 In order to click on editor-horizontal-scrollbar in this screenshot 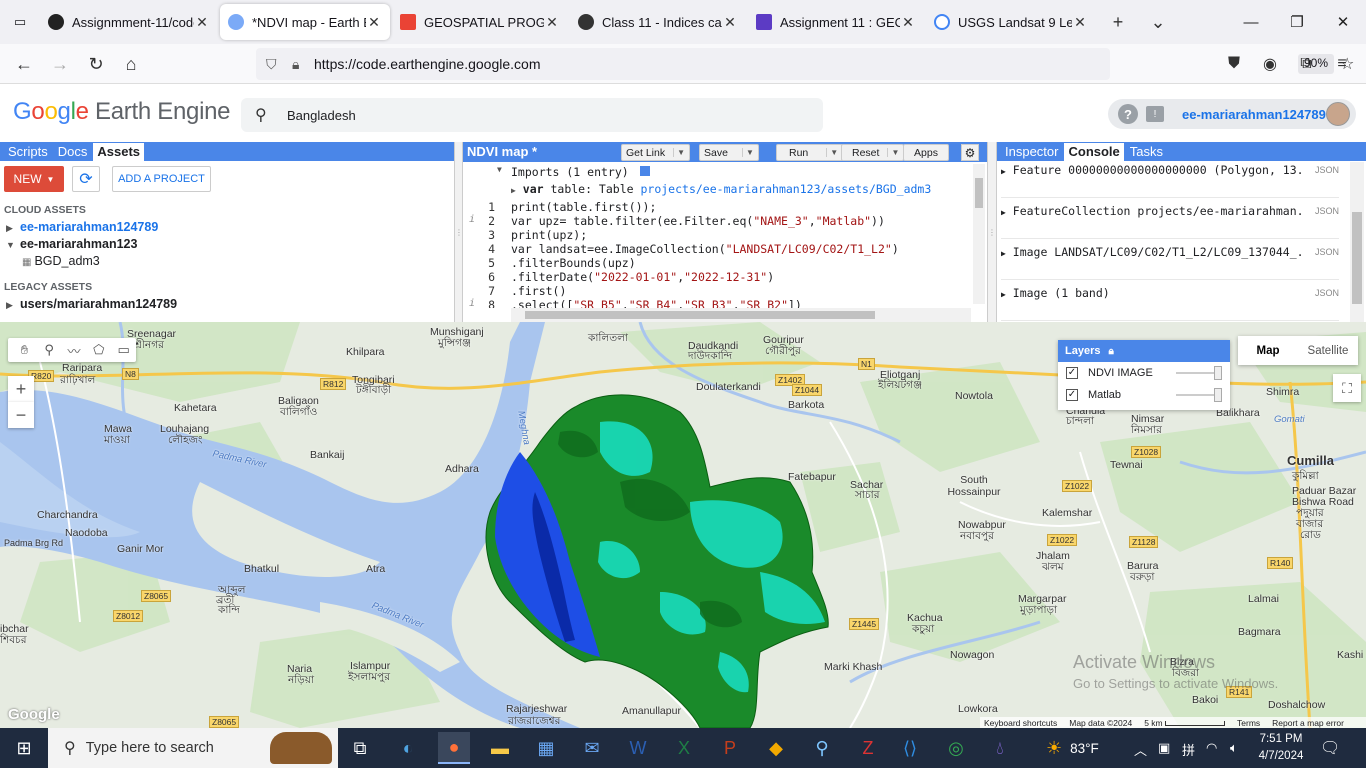, I will do `click(741, 315)`.